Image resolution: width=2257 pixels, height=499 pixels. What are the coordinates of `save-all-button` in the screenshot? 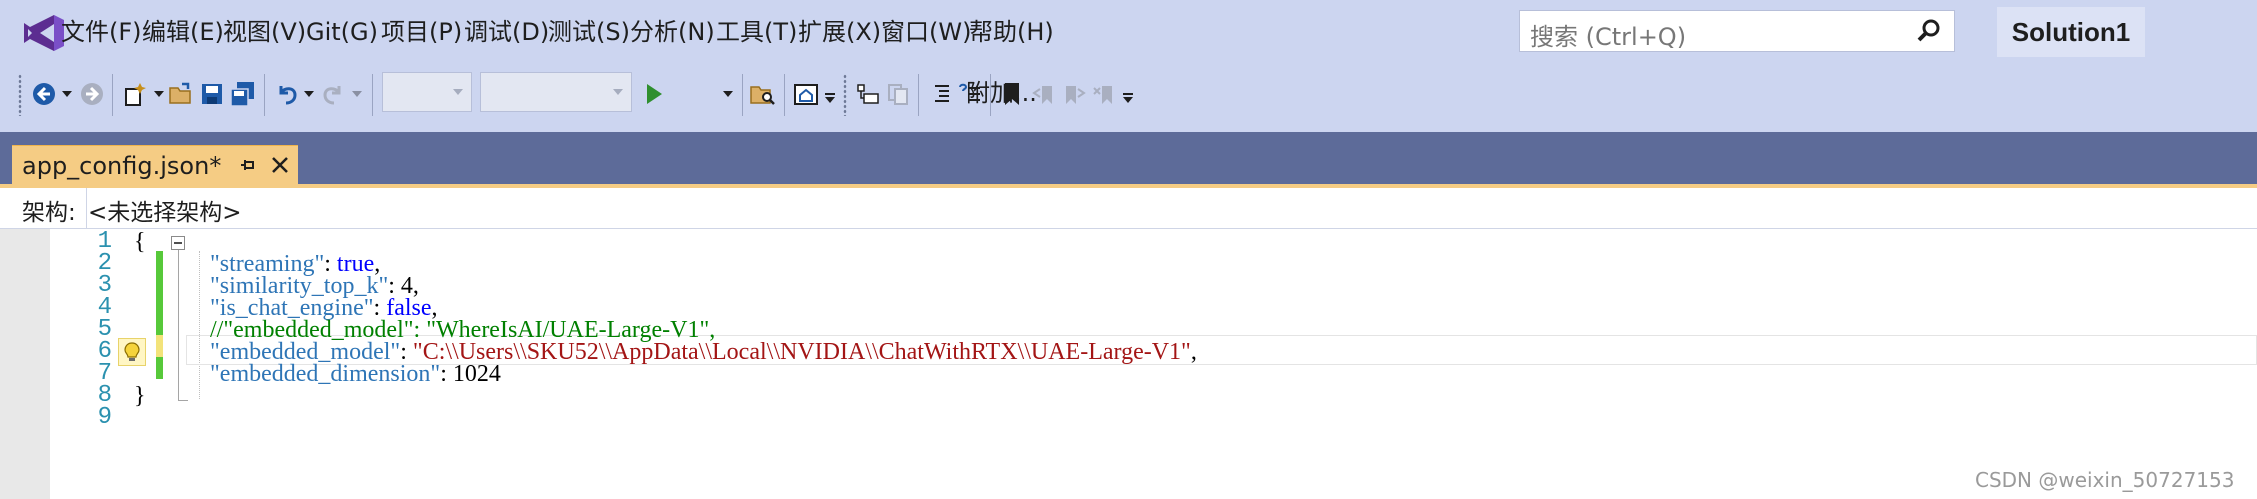 It's located at (243, 94).